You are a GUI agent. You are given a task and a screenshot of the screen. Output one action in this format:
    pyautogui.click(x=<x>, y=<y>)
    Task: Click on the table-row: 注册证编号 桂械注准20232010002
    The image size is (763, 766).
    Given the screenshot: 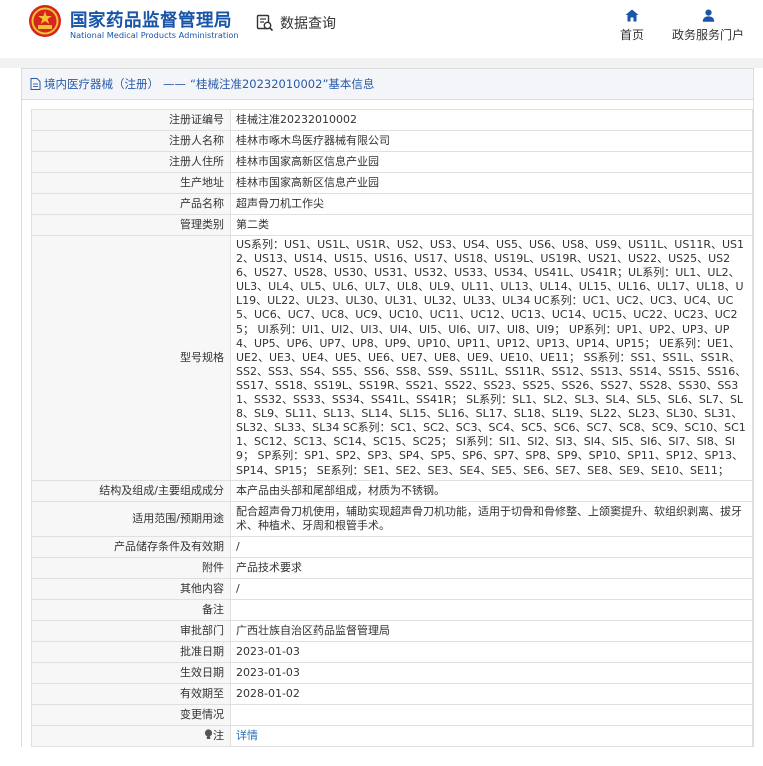 What is the action you would take?
    pyautogui.click(x=392, y=120)
    